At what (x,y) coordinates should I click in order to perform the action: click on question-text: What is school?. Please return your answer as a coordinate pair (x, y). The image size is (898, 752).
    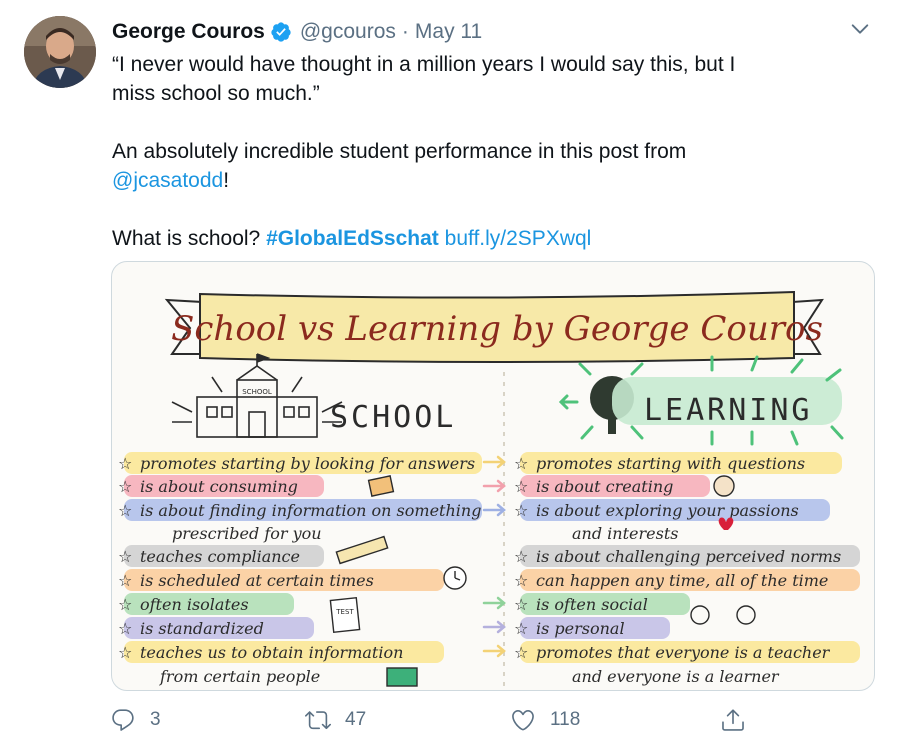
    Looking at the image, I should click on (186, 238).